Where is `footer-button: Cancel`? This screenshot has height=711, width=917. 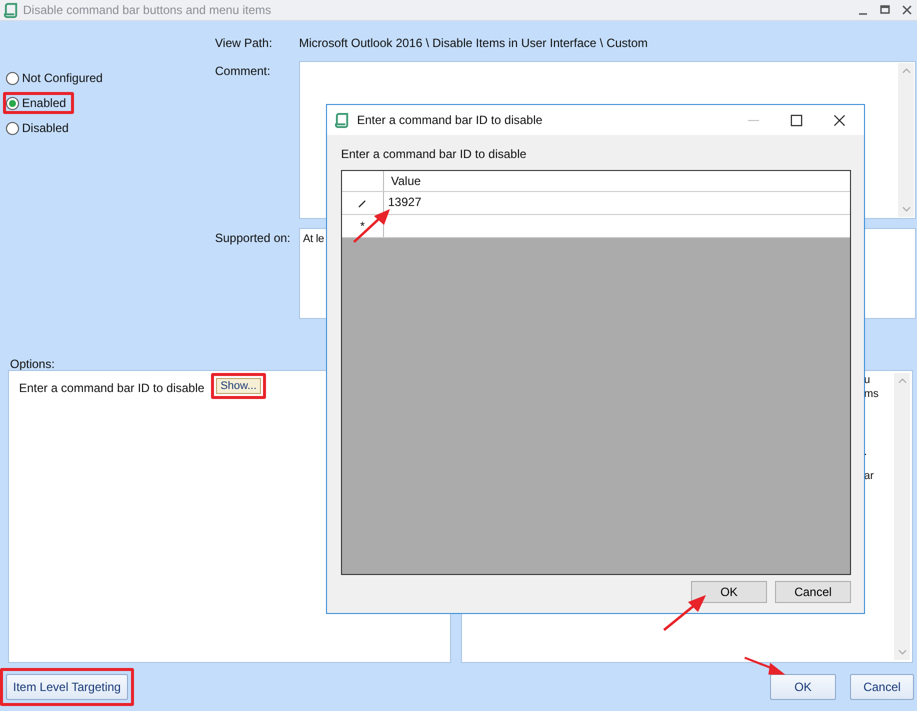 footer-button: Cancel is located at coordinates (882, 687).